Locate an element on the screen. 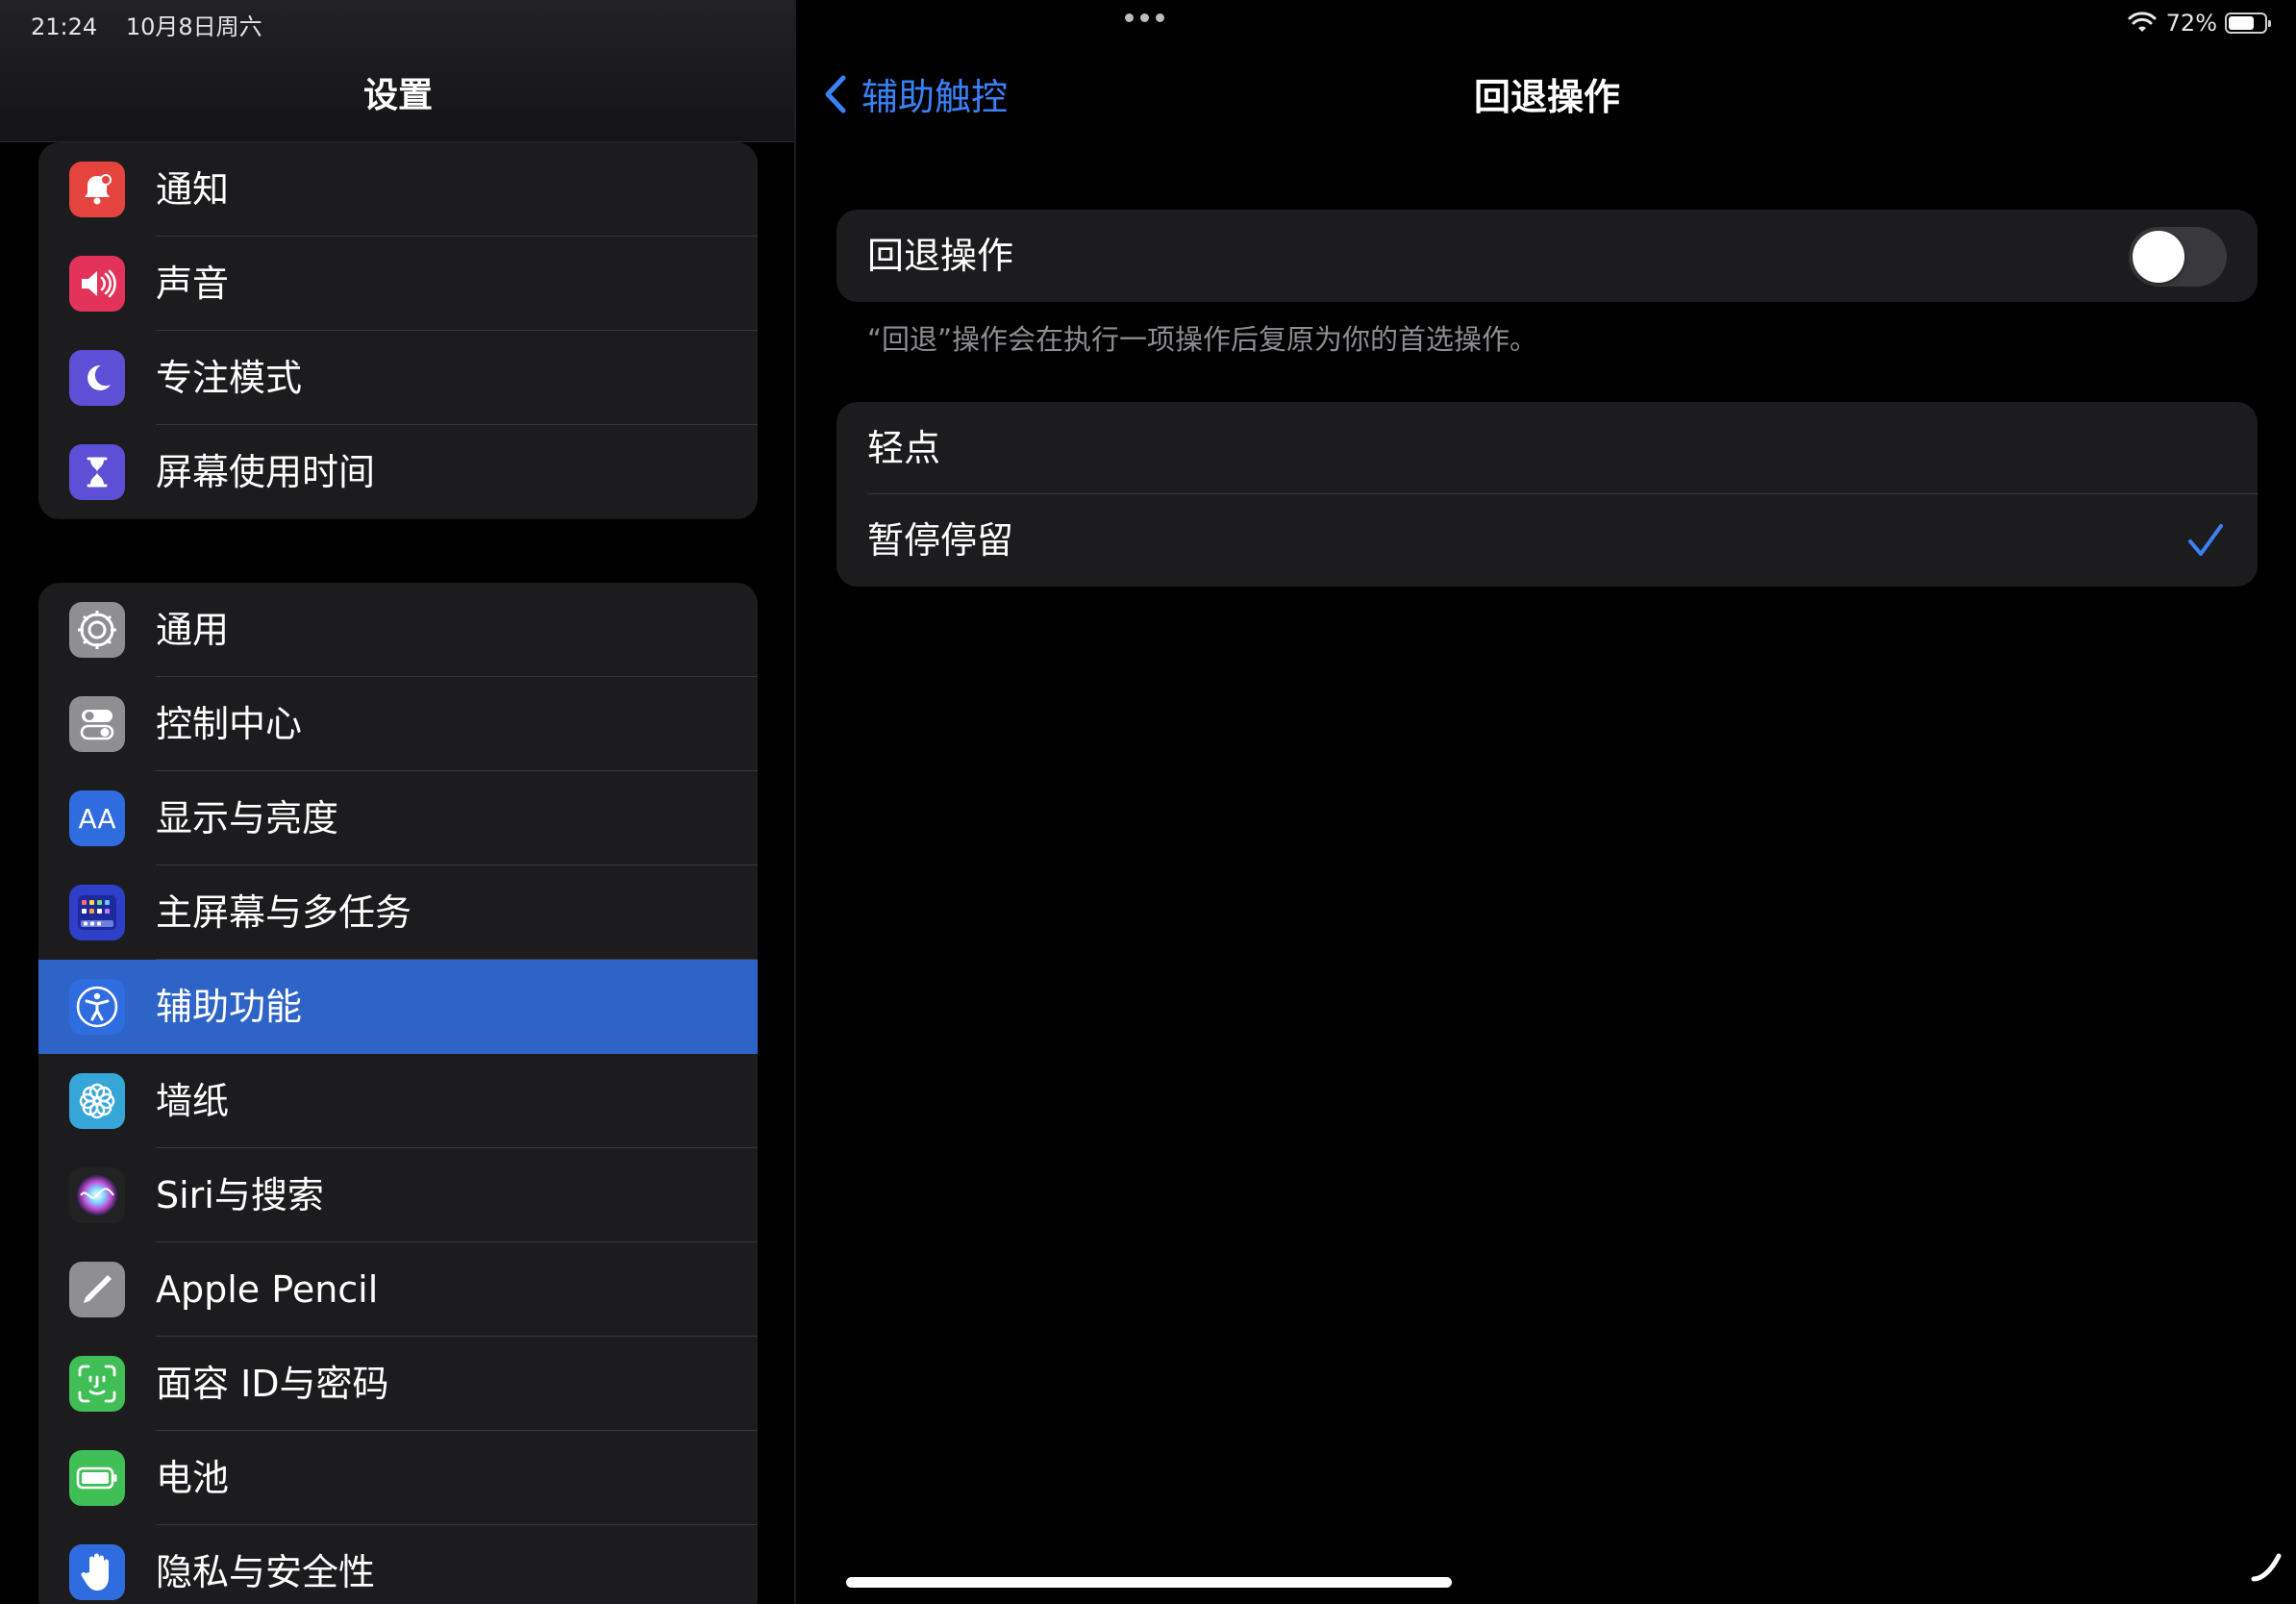  speaker-icon is located at coordinates (97, 284).